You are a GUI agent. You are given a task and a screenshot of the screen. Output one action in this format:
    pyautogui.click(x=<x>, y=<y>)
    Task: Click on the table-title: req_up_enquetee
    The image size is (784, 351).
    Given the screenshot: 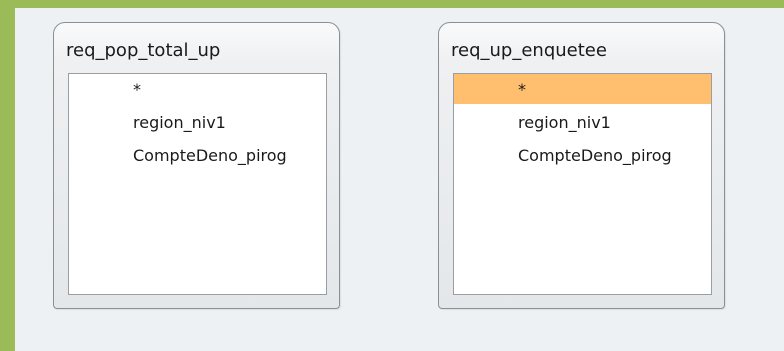 What is the action you would take?
    pyautogui.click(x=529, y=50)
    